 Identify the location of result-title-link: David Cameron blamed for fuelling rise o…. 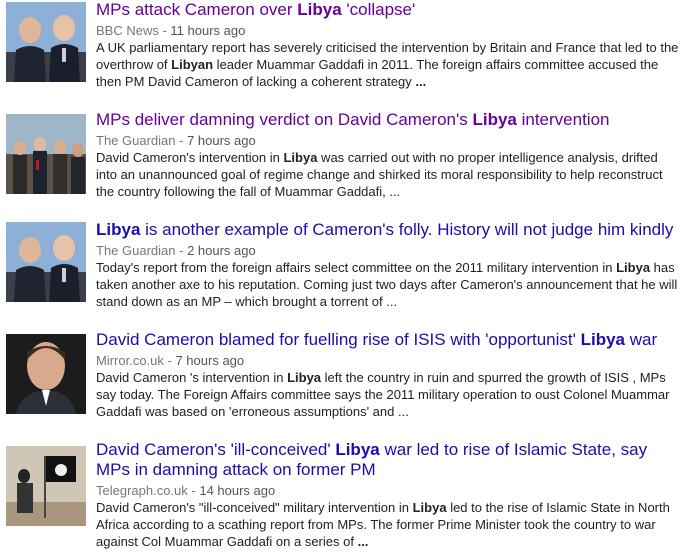
(389, 340).